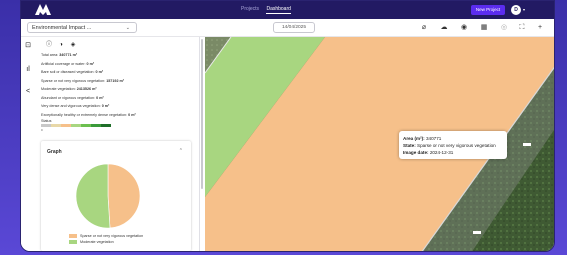 This screenshot has width=567, height=255. What do you see at coordinates (522, 28) in the screenshot?
I see `fullscreen-icon: ⛶` at bounding box center [522, 28].